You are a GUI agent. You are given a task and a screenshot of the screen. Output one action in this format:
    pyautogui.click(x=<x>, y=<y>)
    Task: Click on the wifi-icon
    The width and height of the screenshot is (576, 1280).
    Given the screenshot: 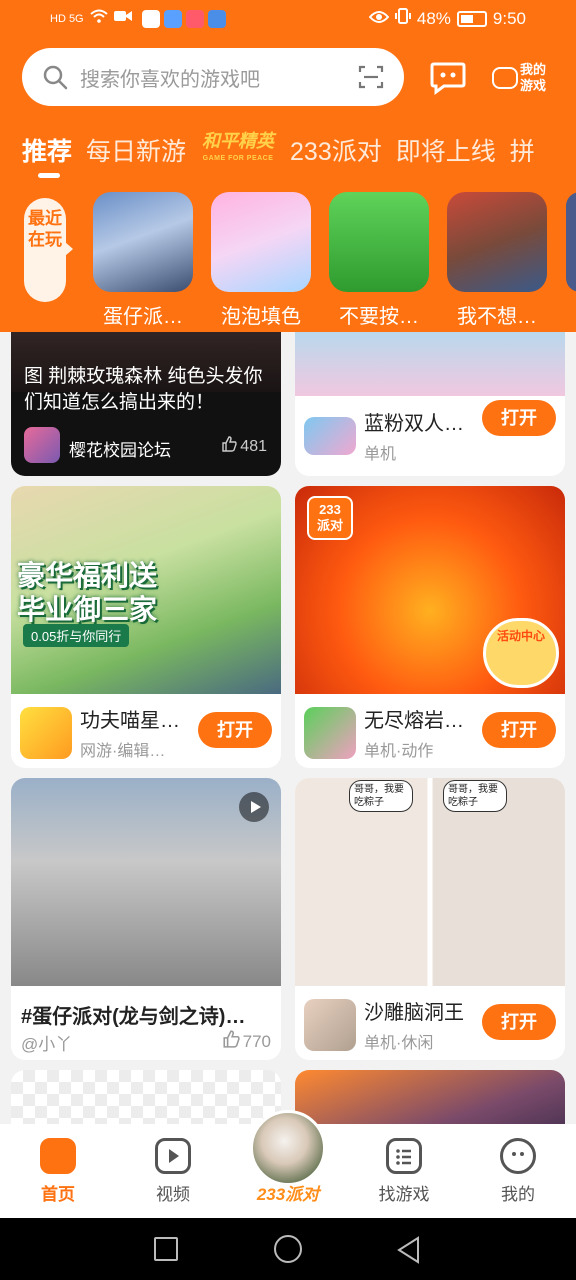 What is the action you would take?
    pyautogui.click(x=98, y=18)
    